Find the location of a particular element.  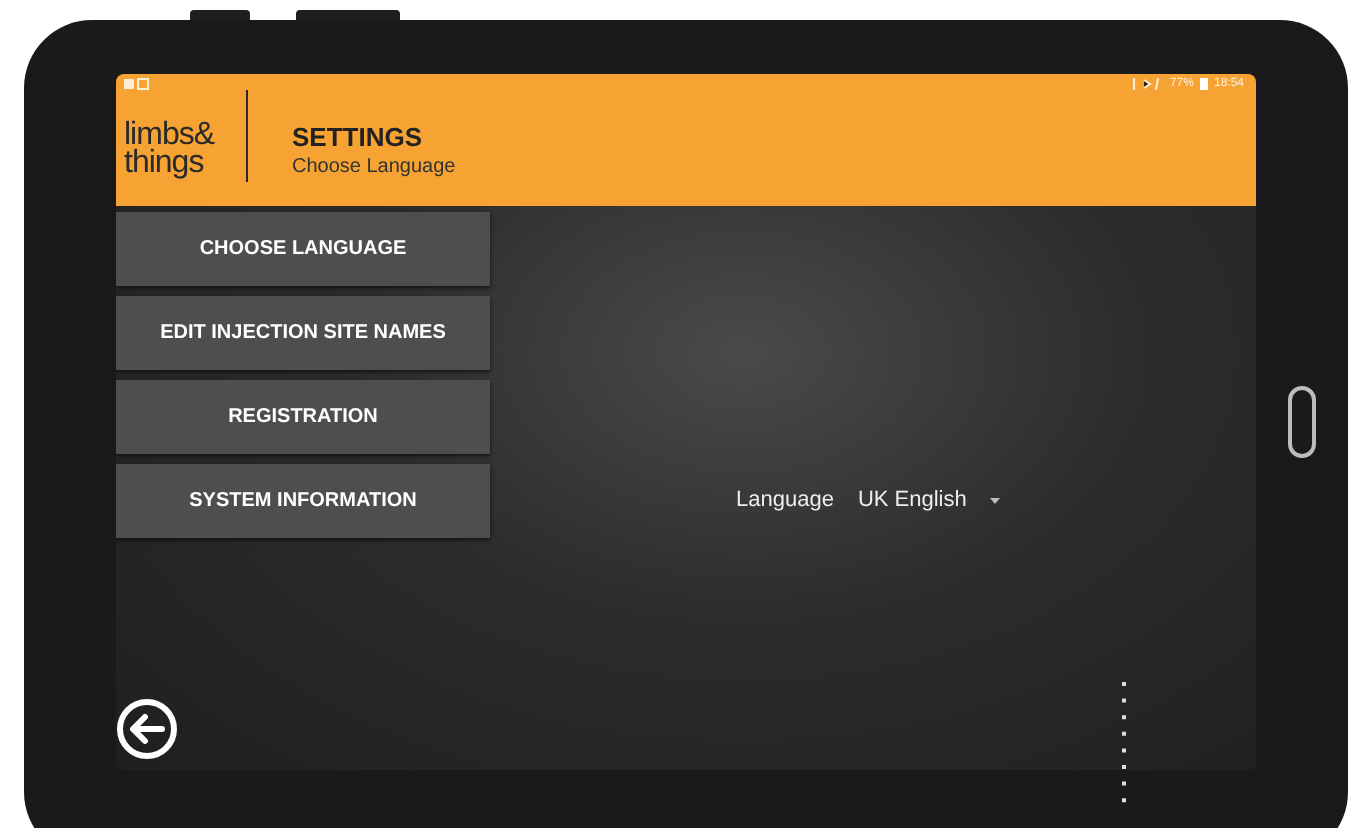

screen-title: SETTINGS is located at coordinates (358, 137).